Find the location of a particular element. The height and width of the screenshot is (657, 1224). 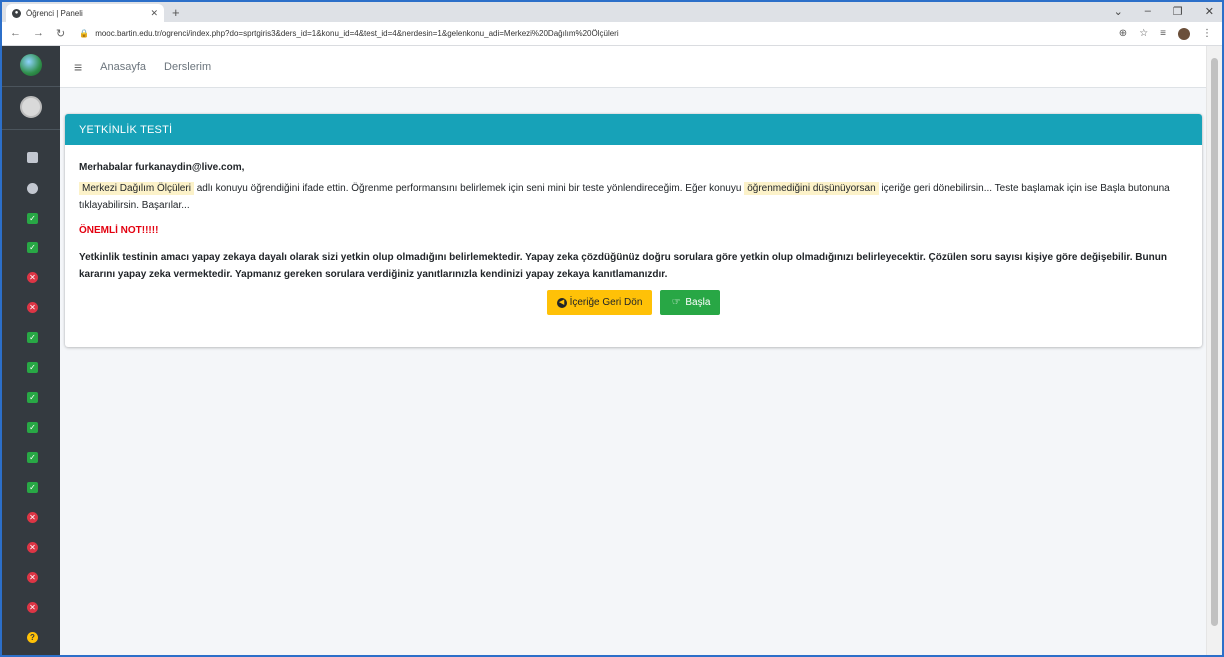

not-learned-highlight: öğrenmediğini düşünüyorsan is located at coordinates (811, 188).